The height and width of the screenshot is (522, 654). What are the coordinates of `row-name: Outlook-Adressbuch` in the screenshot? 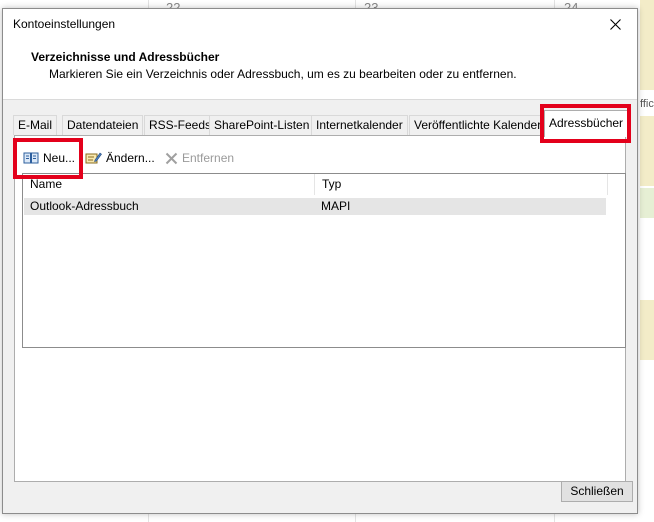 It's located at (84, 206).